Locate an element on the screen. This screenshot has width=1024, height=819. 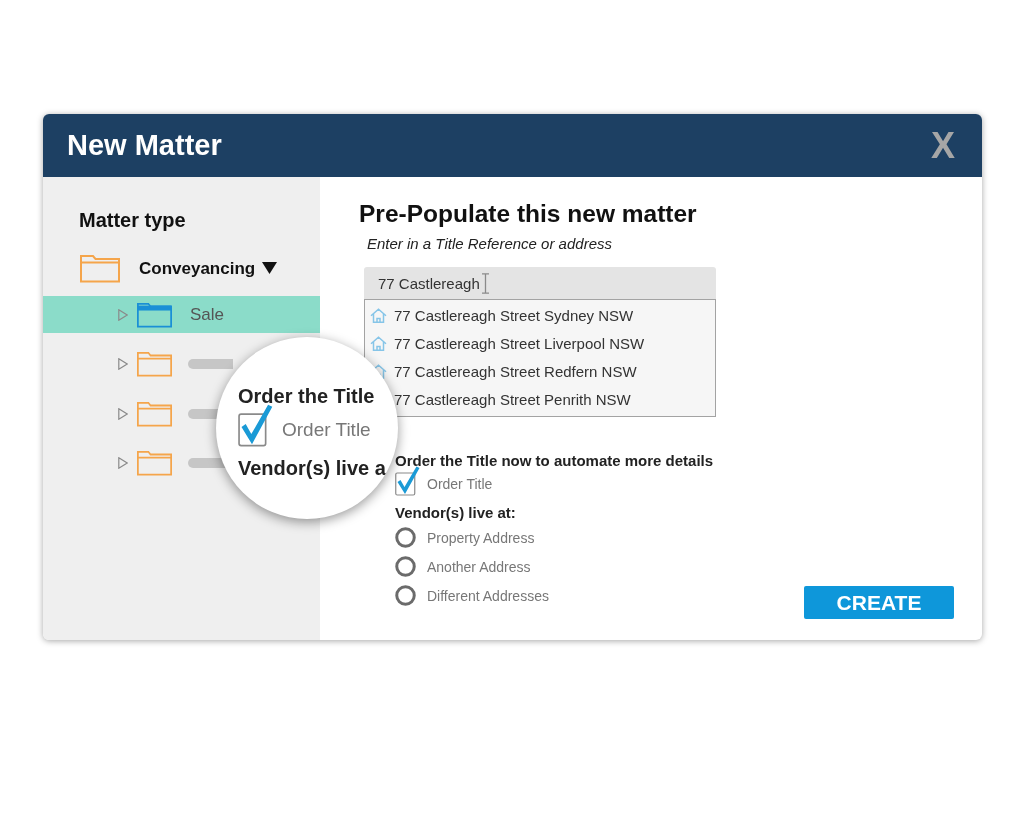
magnified-heading: Vendor(s) live a is located at coordinates (312, 468).